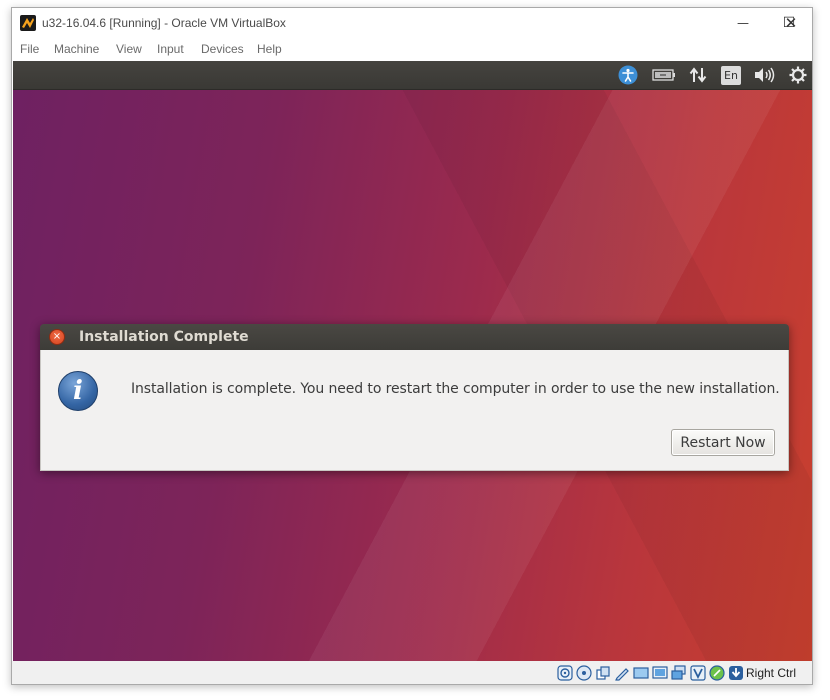  Describe the element at coordinates (269, 49) in the screenshot. I see `menu-help: Help` at that location.